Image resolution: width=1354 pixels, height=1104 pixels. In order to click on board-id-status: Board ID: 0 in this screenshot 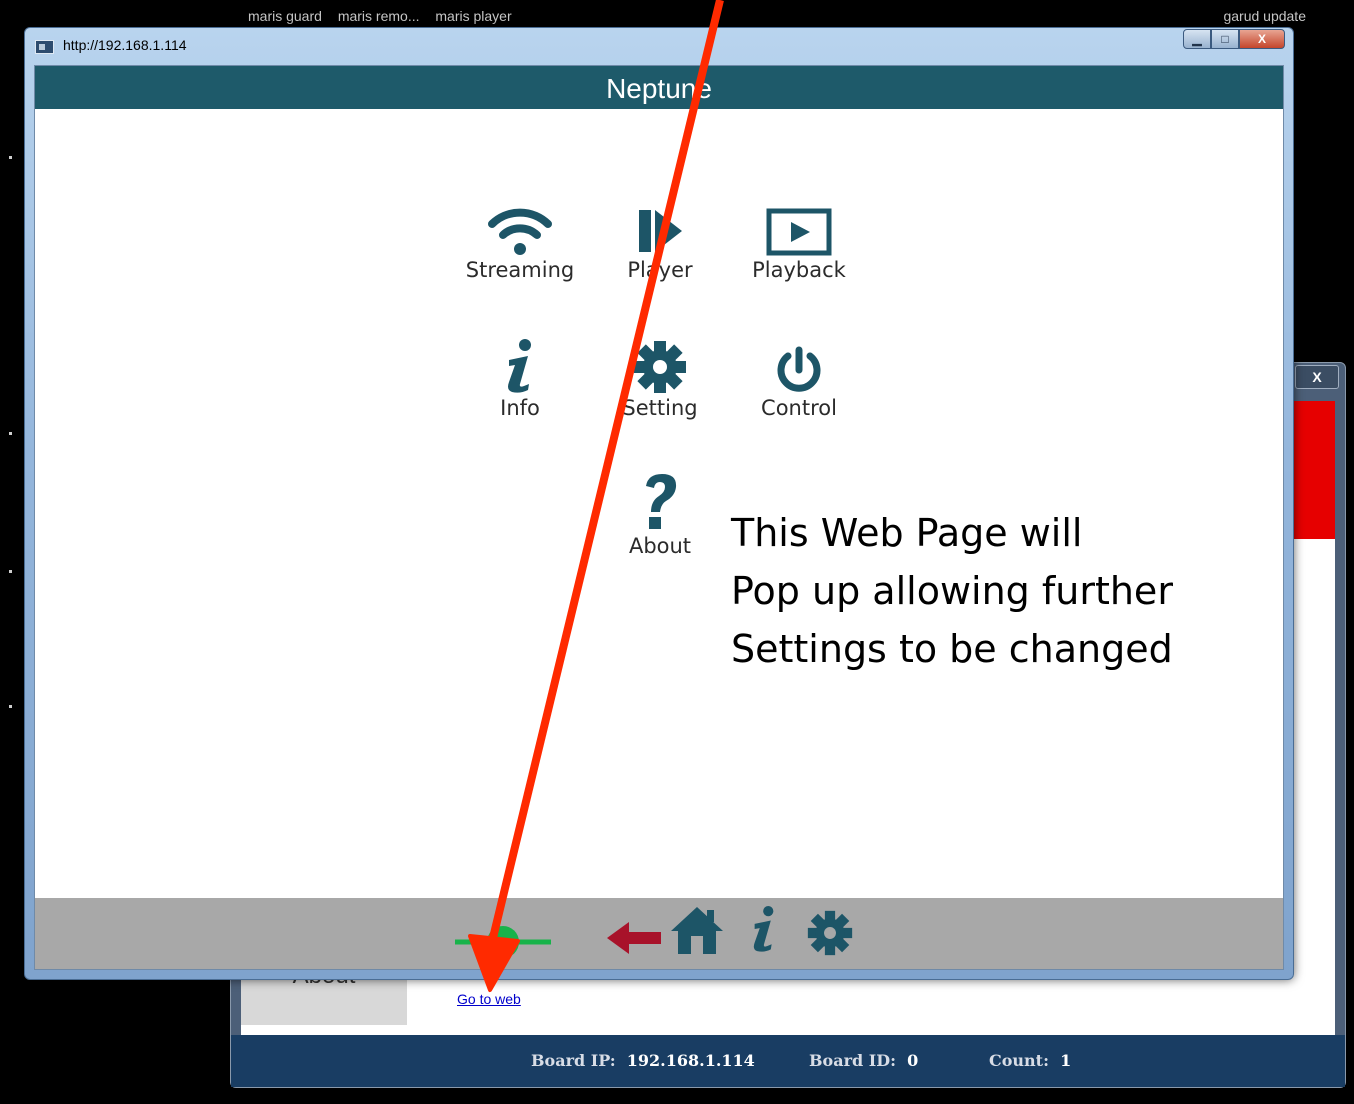, I will do `click(863, 1060)`.